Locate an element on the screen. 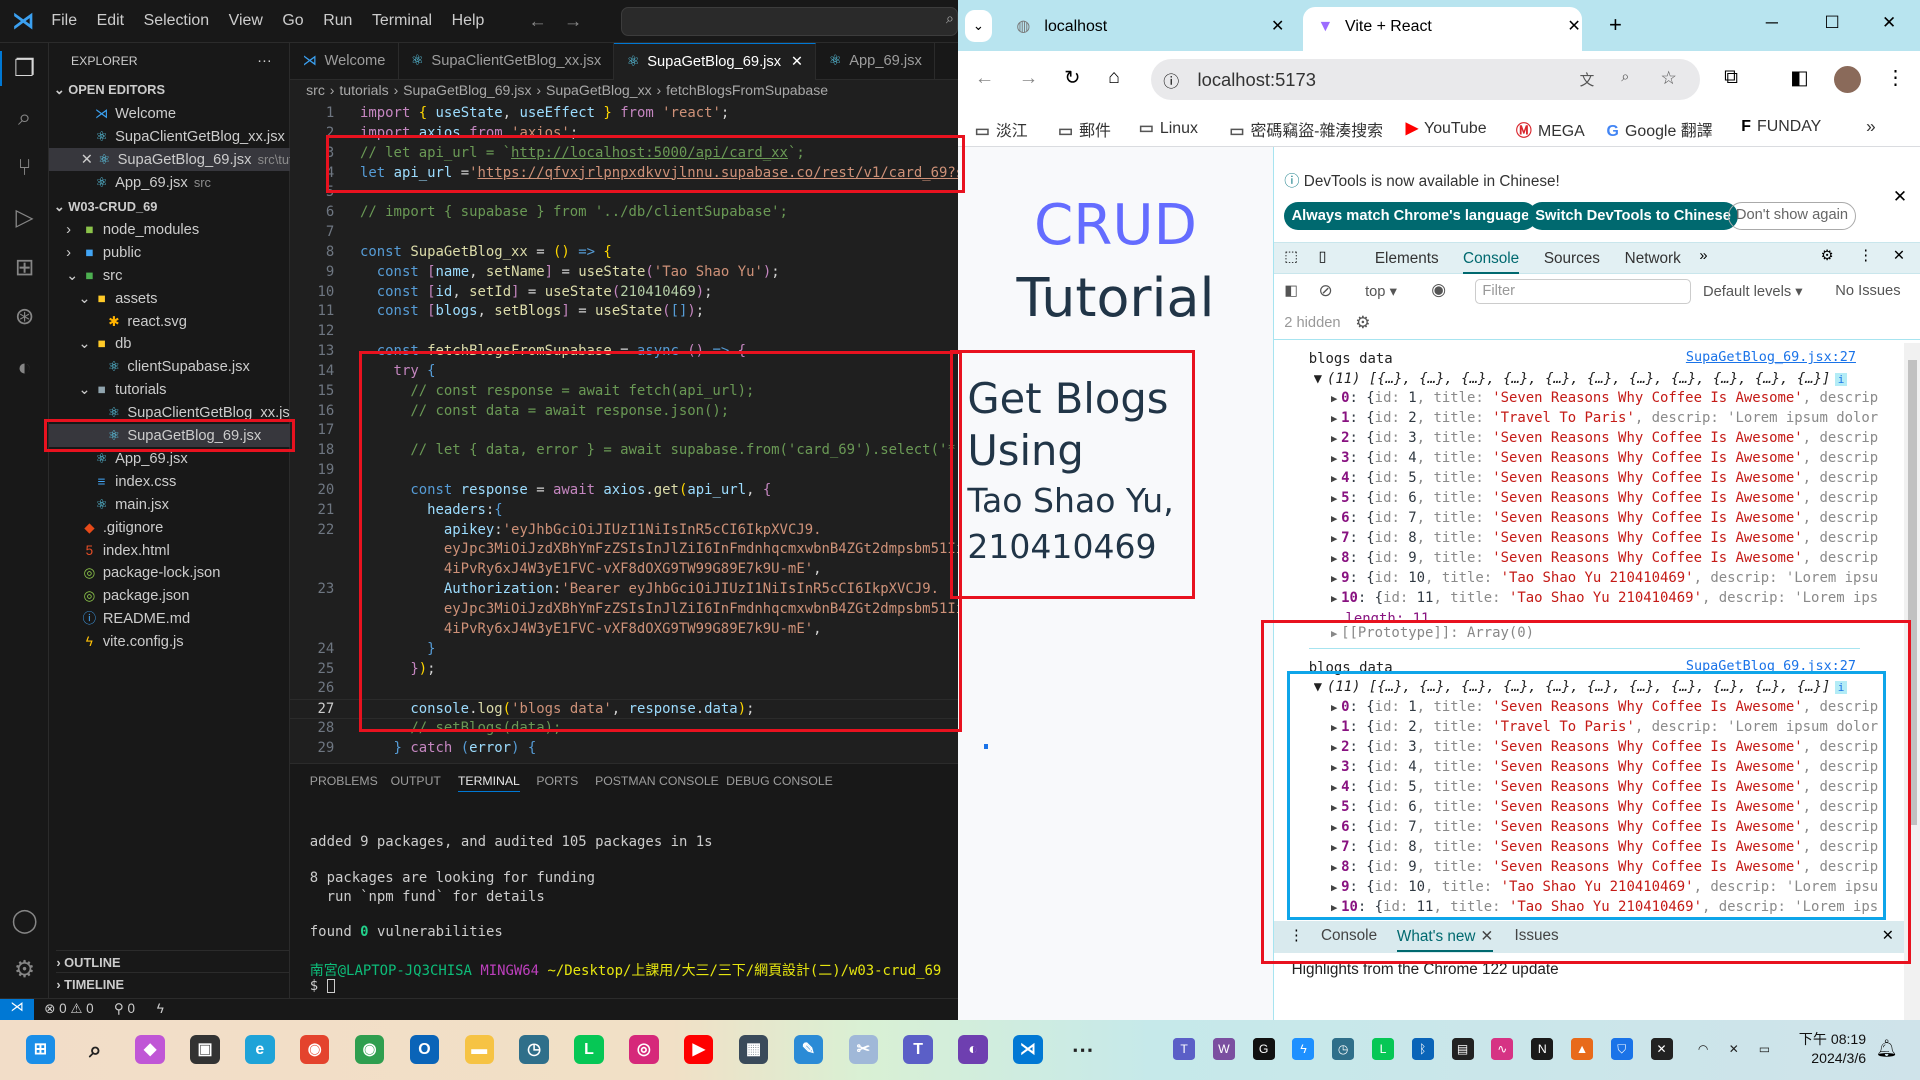 The image size is (1920, 1080). taskbar-youtube-music-icon: ▶ is located at coordinates (699, 1049).